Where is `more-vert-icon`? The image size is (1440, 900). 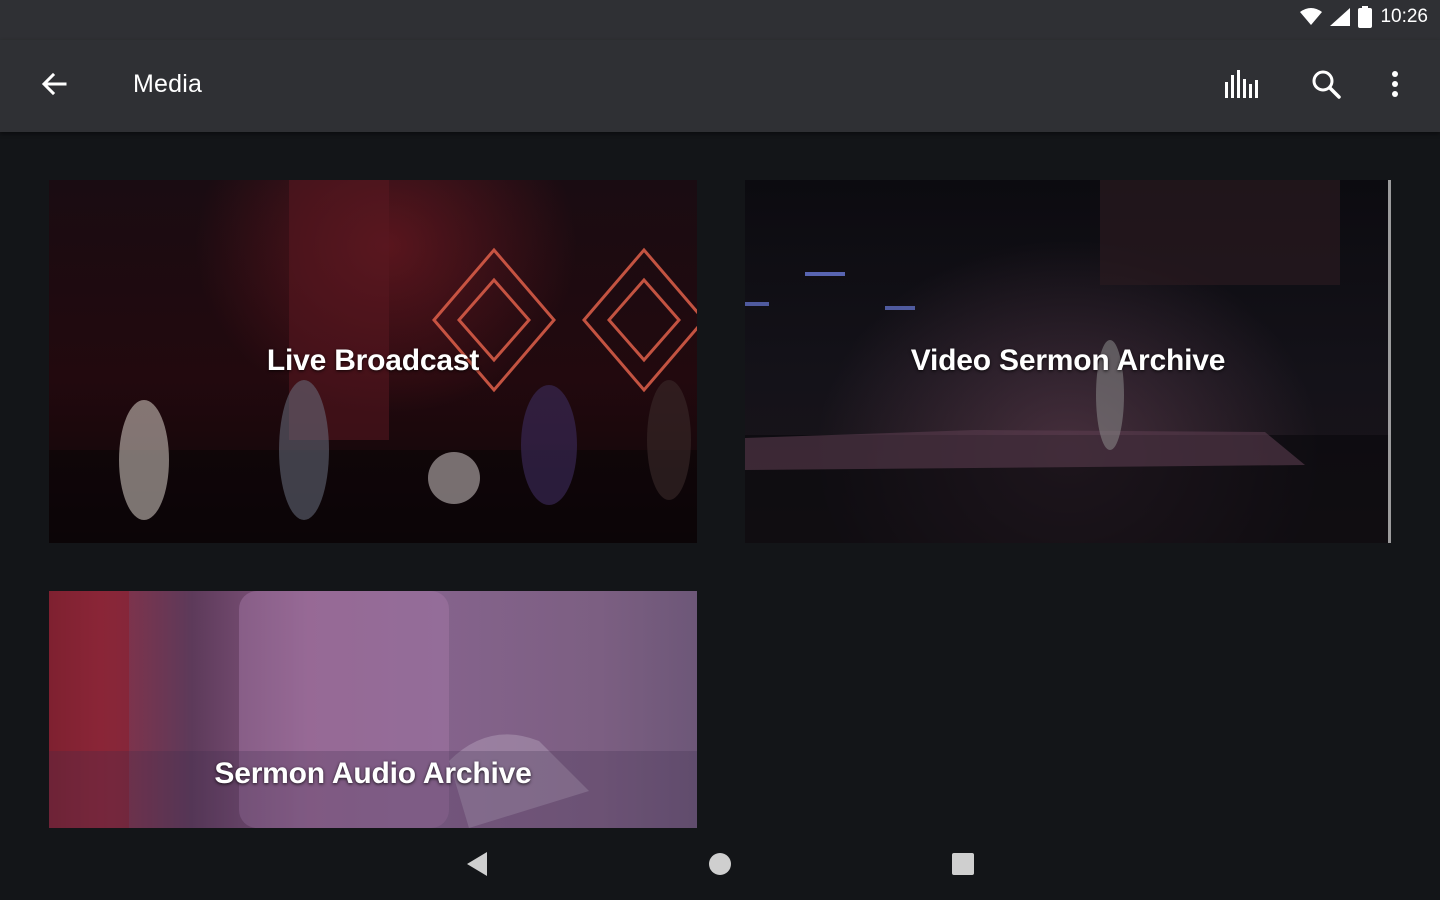 more-vert-icon is located at coordinates (1395, 86).